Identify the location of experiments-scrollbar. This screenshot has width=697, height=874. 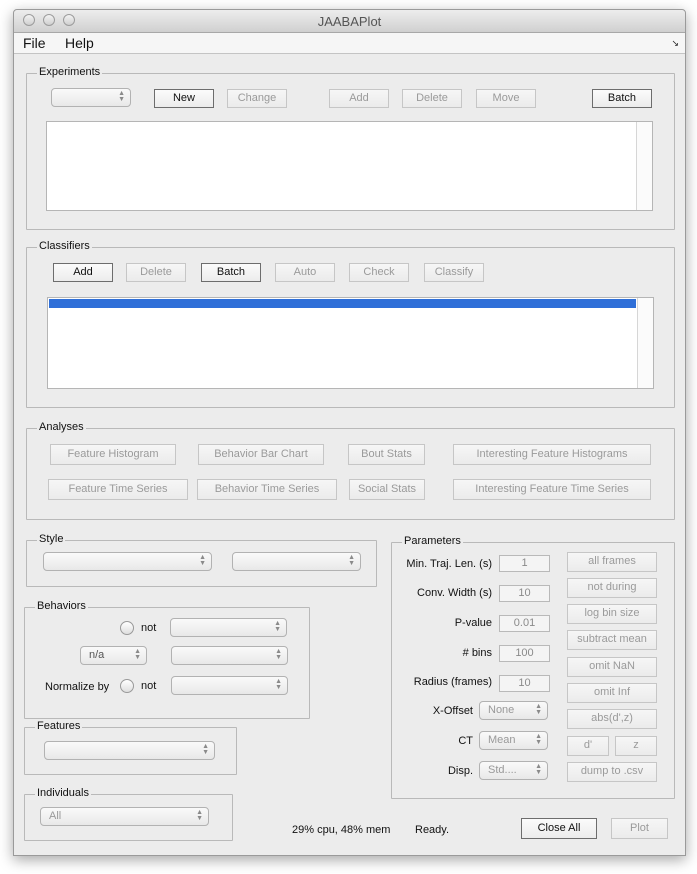
(644, 166).